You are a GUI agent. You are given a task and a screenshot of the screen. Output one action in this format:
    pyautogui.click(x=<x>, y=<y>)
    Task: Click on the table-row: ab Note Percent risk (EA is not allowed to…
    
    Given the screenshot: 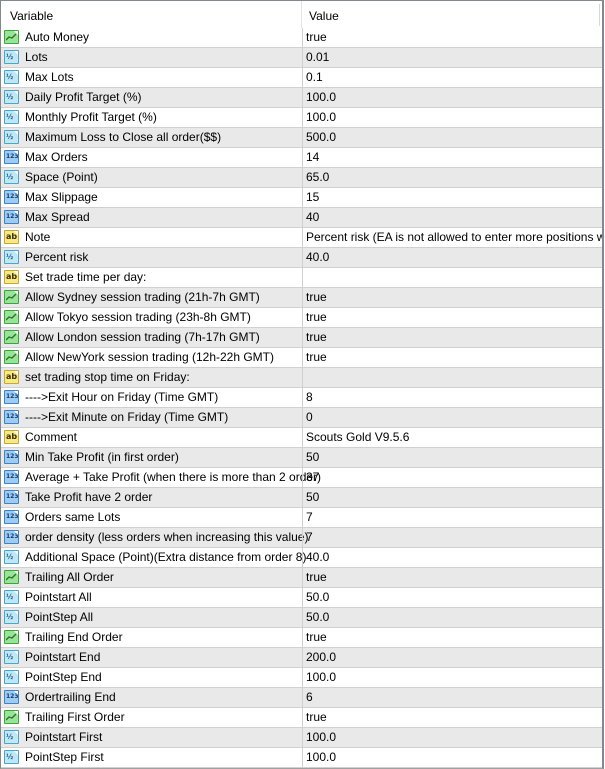 What is the action you would take?
    pyautogui.click(x=301, y=238)
    